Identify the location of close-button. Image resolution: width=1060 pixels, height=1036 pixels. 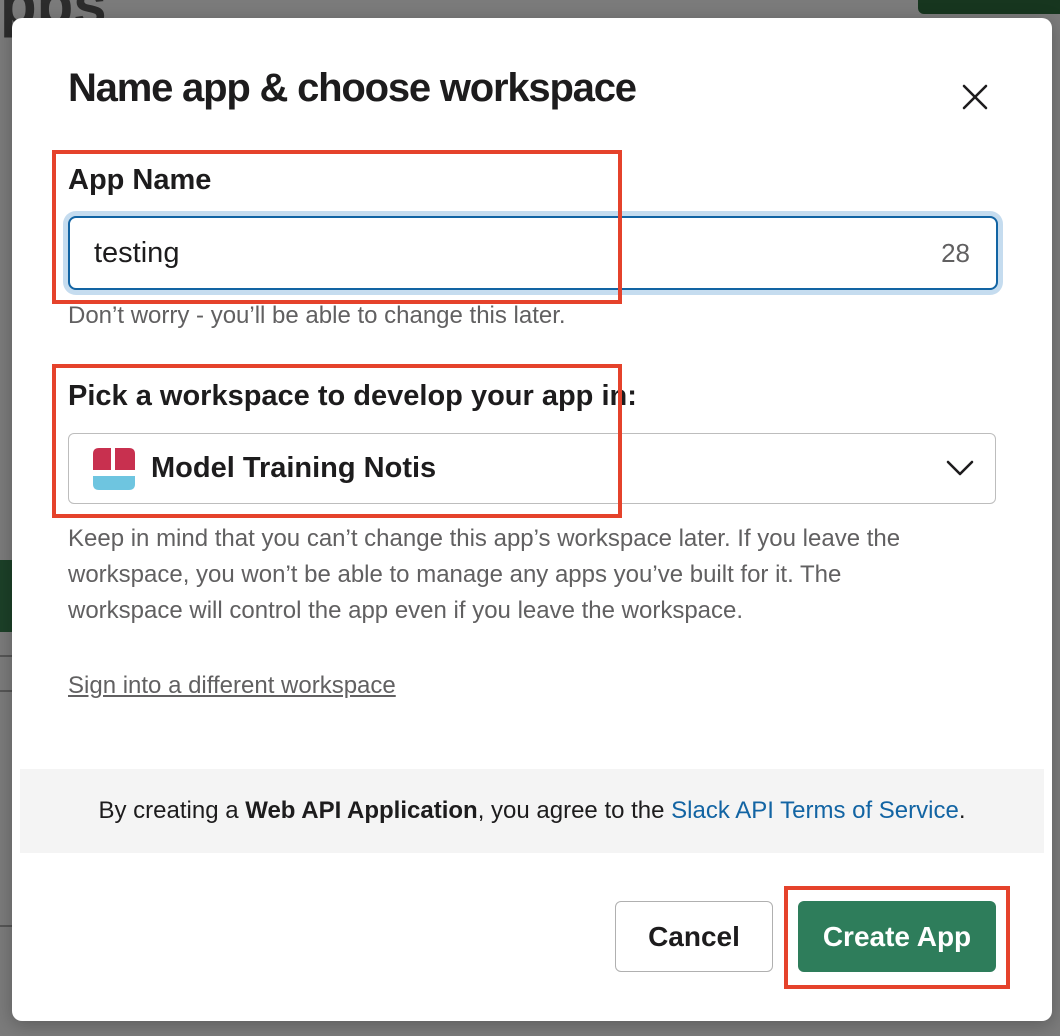
(975, 97).